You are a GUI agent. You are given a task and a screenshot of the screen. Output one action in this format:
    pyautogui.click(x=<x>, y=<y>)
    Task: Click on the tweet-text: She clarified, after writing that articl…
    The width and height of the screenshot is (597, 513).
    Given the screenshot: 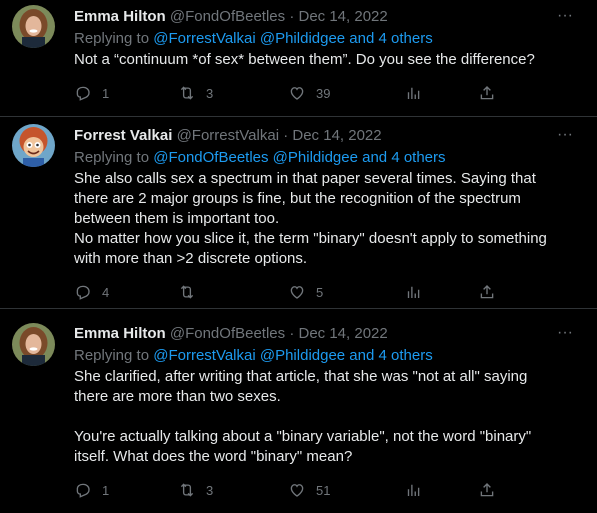 What is the action you would take?
    pyautogui.click(x=303, y=416)
    